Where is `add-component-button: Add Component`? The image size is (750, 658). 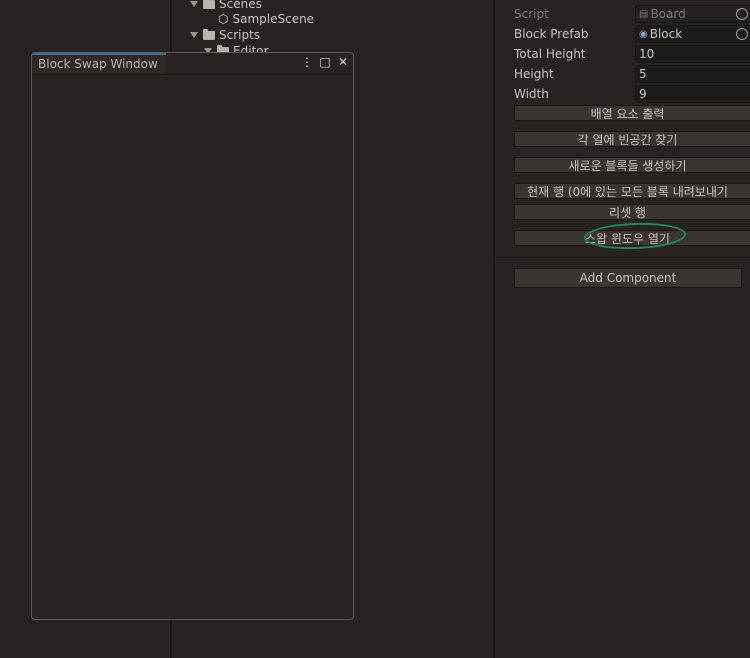
add-component-button: Add Component is located at coordinates (628, 278).